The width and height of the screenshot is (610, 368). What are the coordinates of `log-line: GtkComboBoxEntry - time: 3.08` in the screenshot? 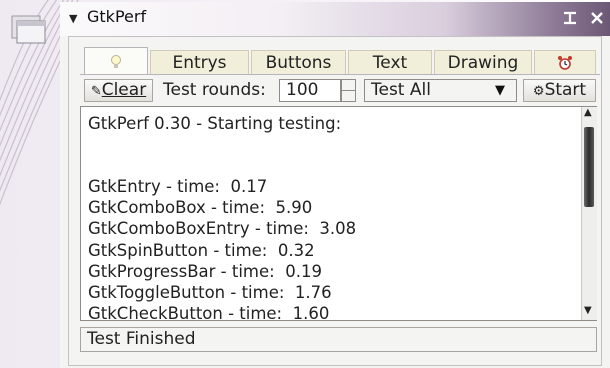 It's located at (222, 229).